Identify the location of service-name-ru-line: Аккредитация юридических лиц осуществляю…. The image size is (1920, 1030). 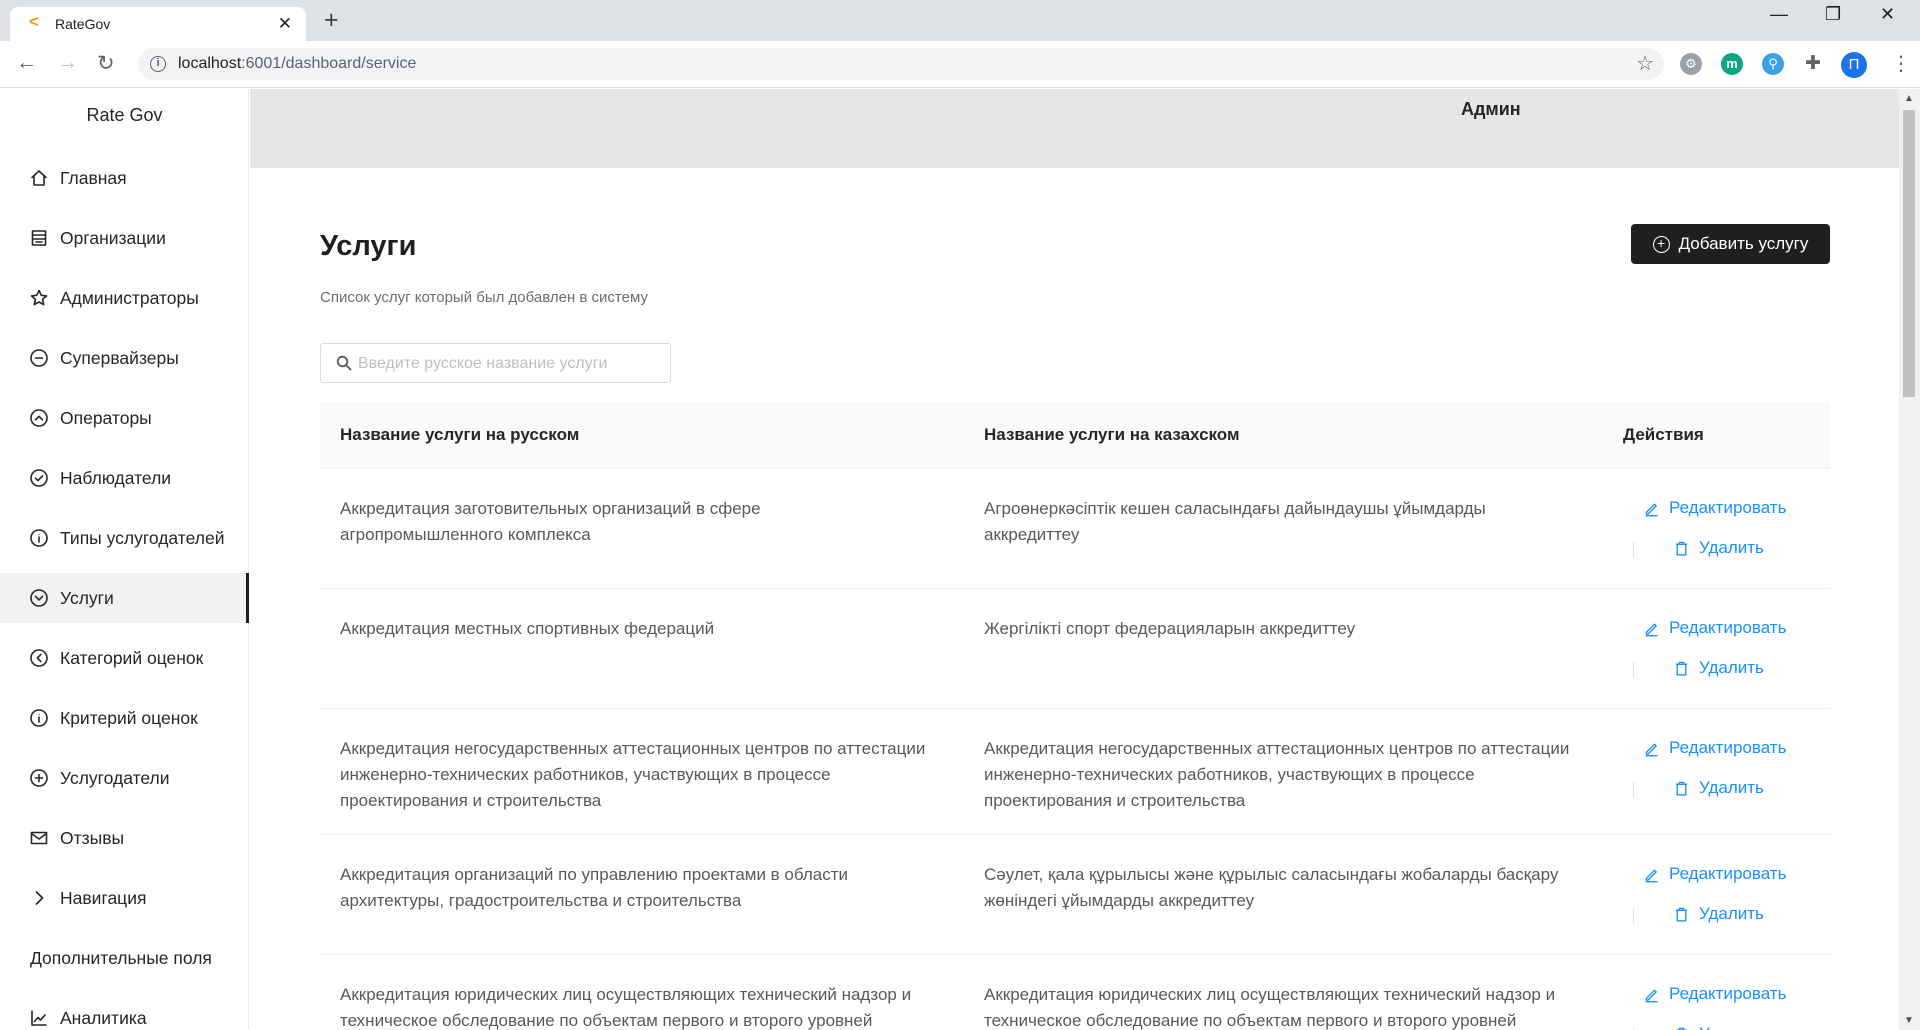
(626, 994).